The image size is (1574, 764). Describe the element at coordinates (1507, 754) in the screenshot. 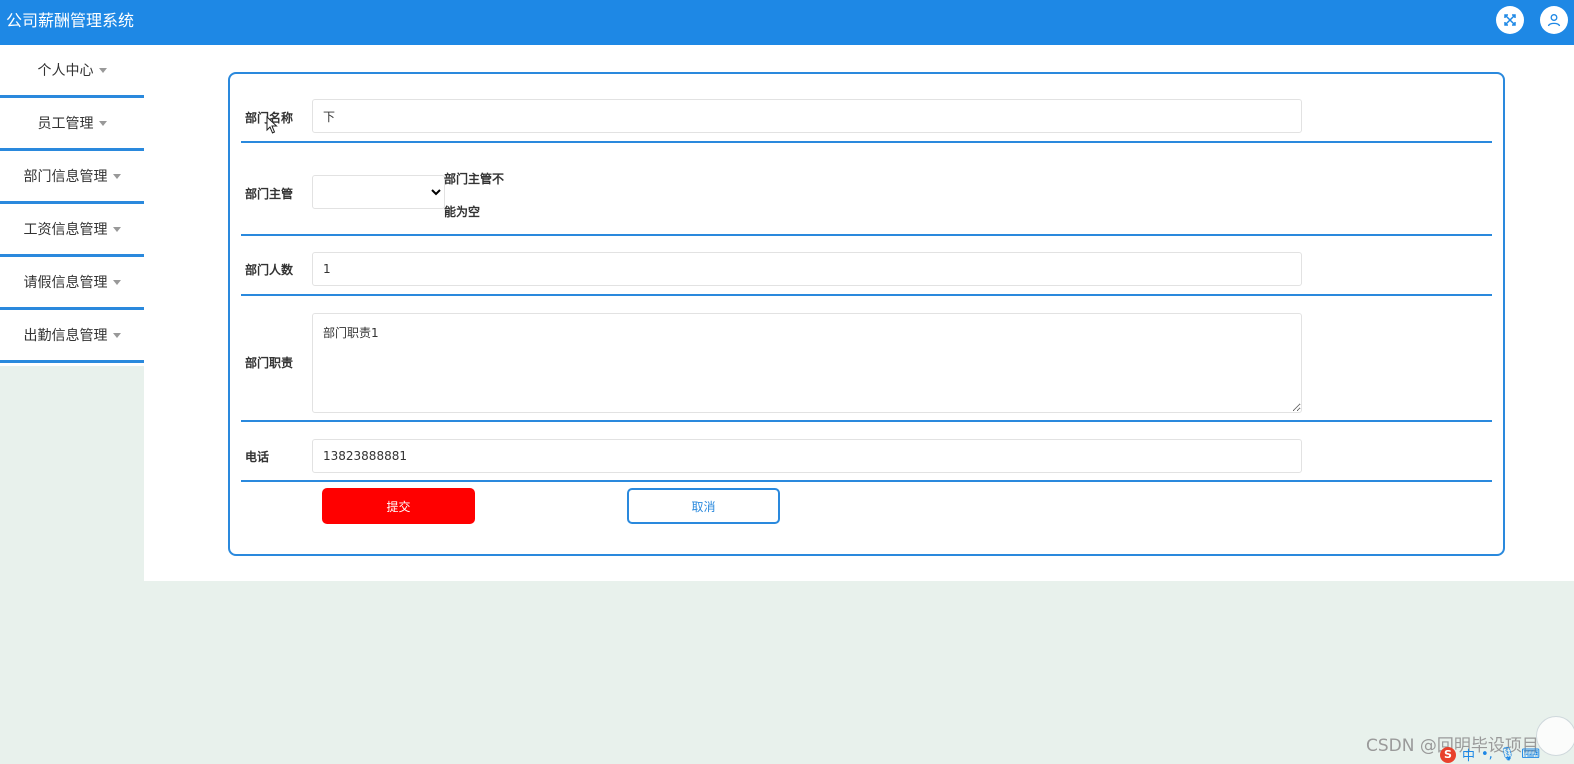

I see `microphone-icon: 🎙` at that location.